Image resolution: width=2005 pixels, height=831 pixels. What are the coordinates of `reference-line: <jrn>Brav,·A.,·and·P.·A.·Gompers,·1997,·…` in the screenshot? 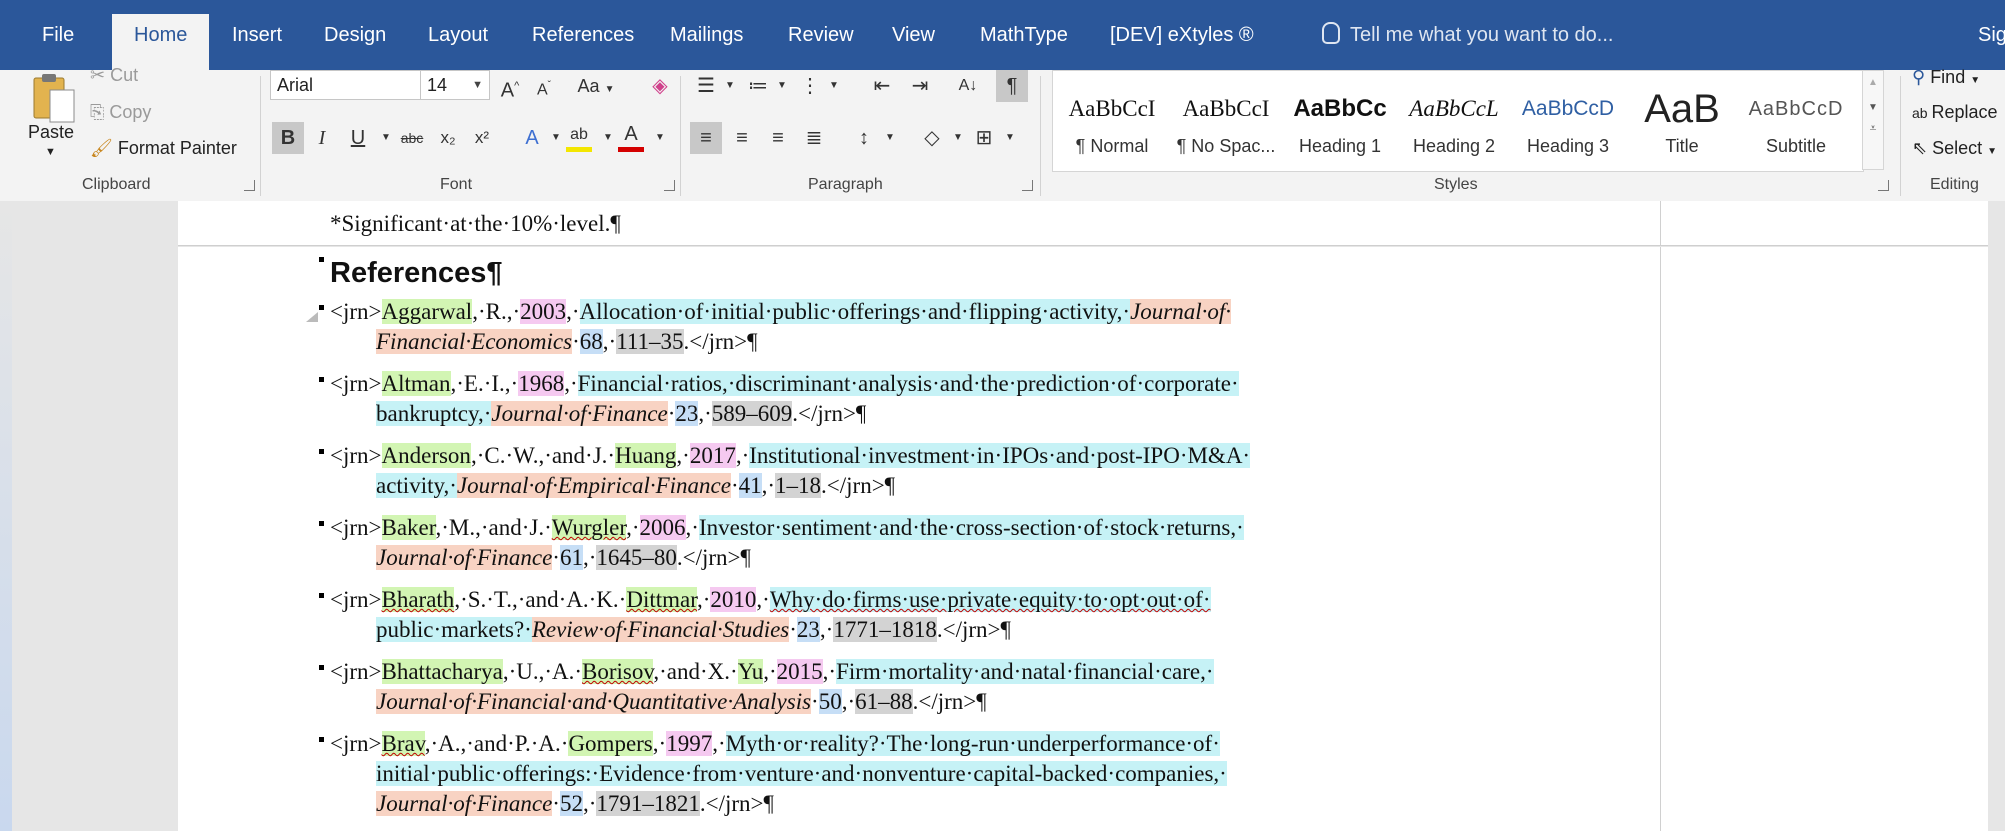 It's located at (775, 744).